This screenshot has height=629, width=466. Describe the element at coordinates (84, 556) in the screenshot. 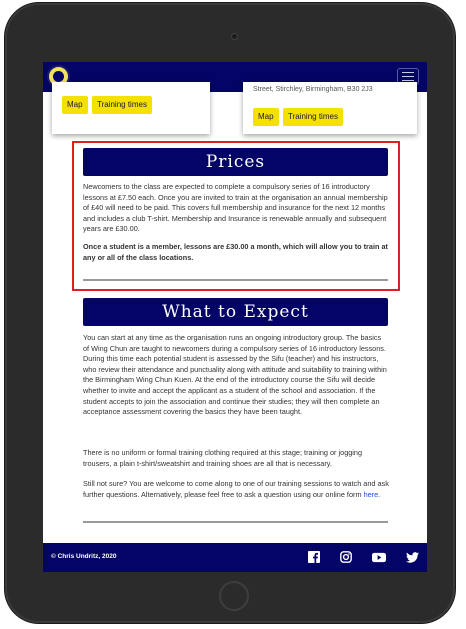

I see `copyright-text: © Chris Undritz, 2020` at that location.